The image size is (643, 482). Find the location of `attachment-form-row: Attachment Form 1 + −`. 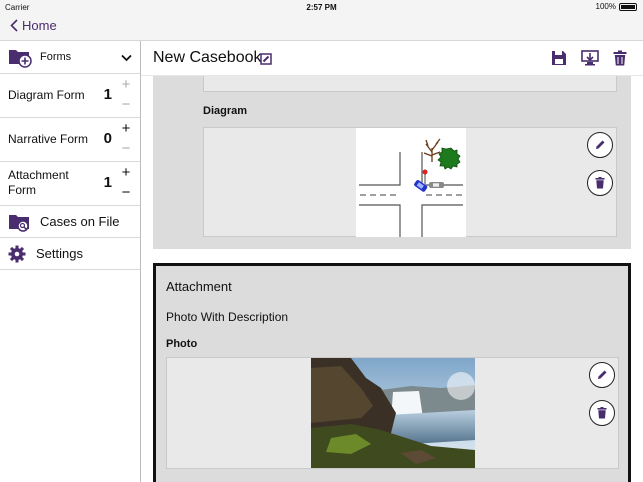

attachment-form-row: Attachment Form 1 + − is located at coordinates (70, 184).